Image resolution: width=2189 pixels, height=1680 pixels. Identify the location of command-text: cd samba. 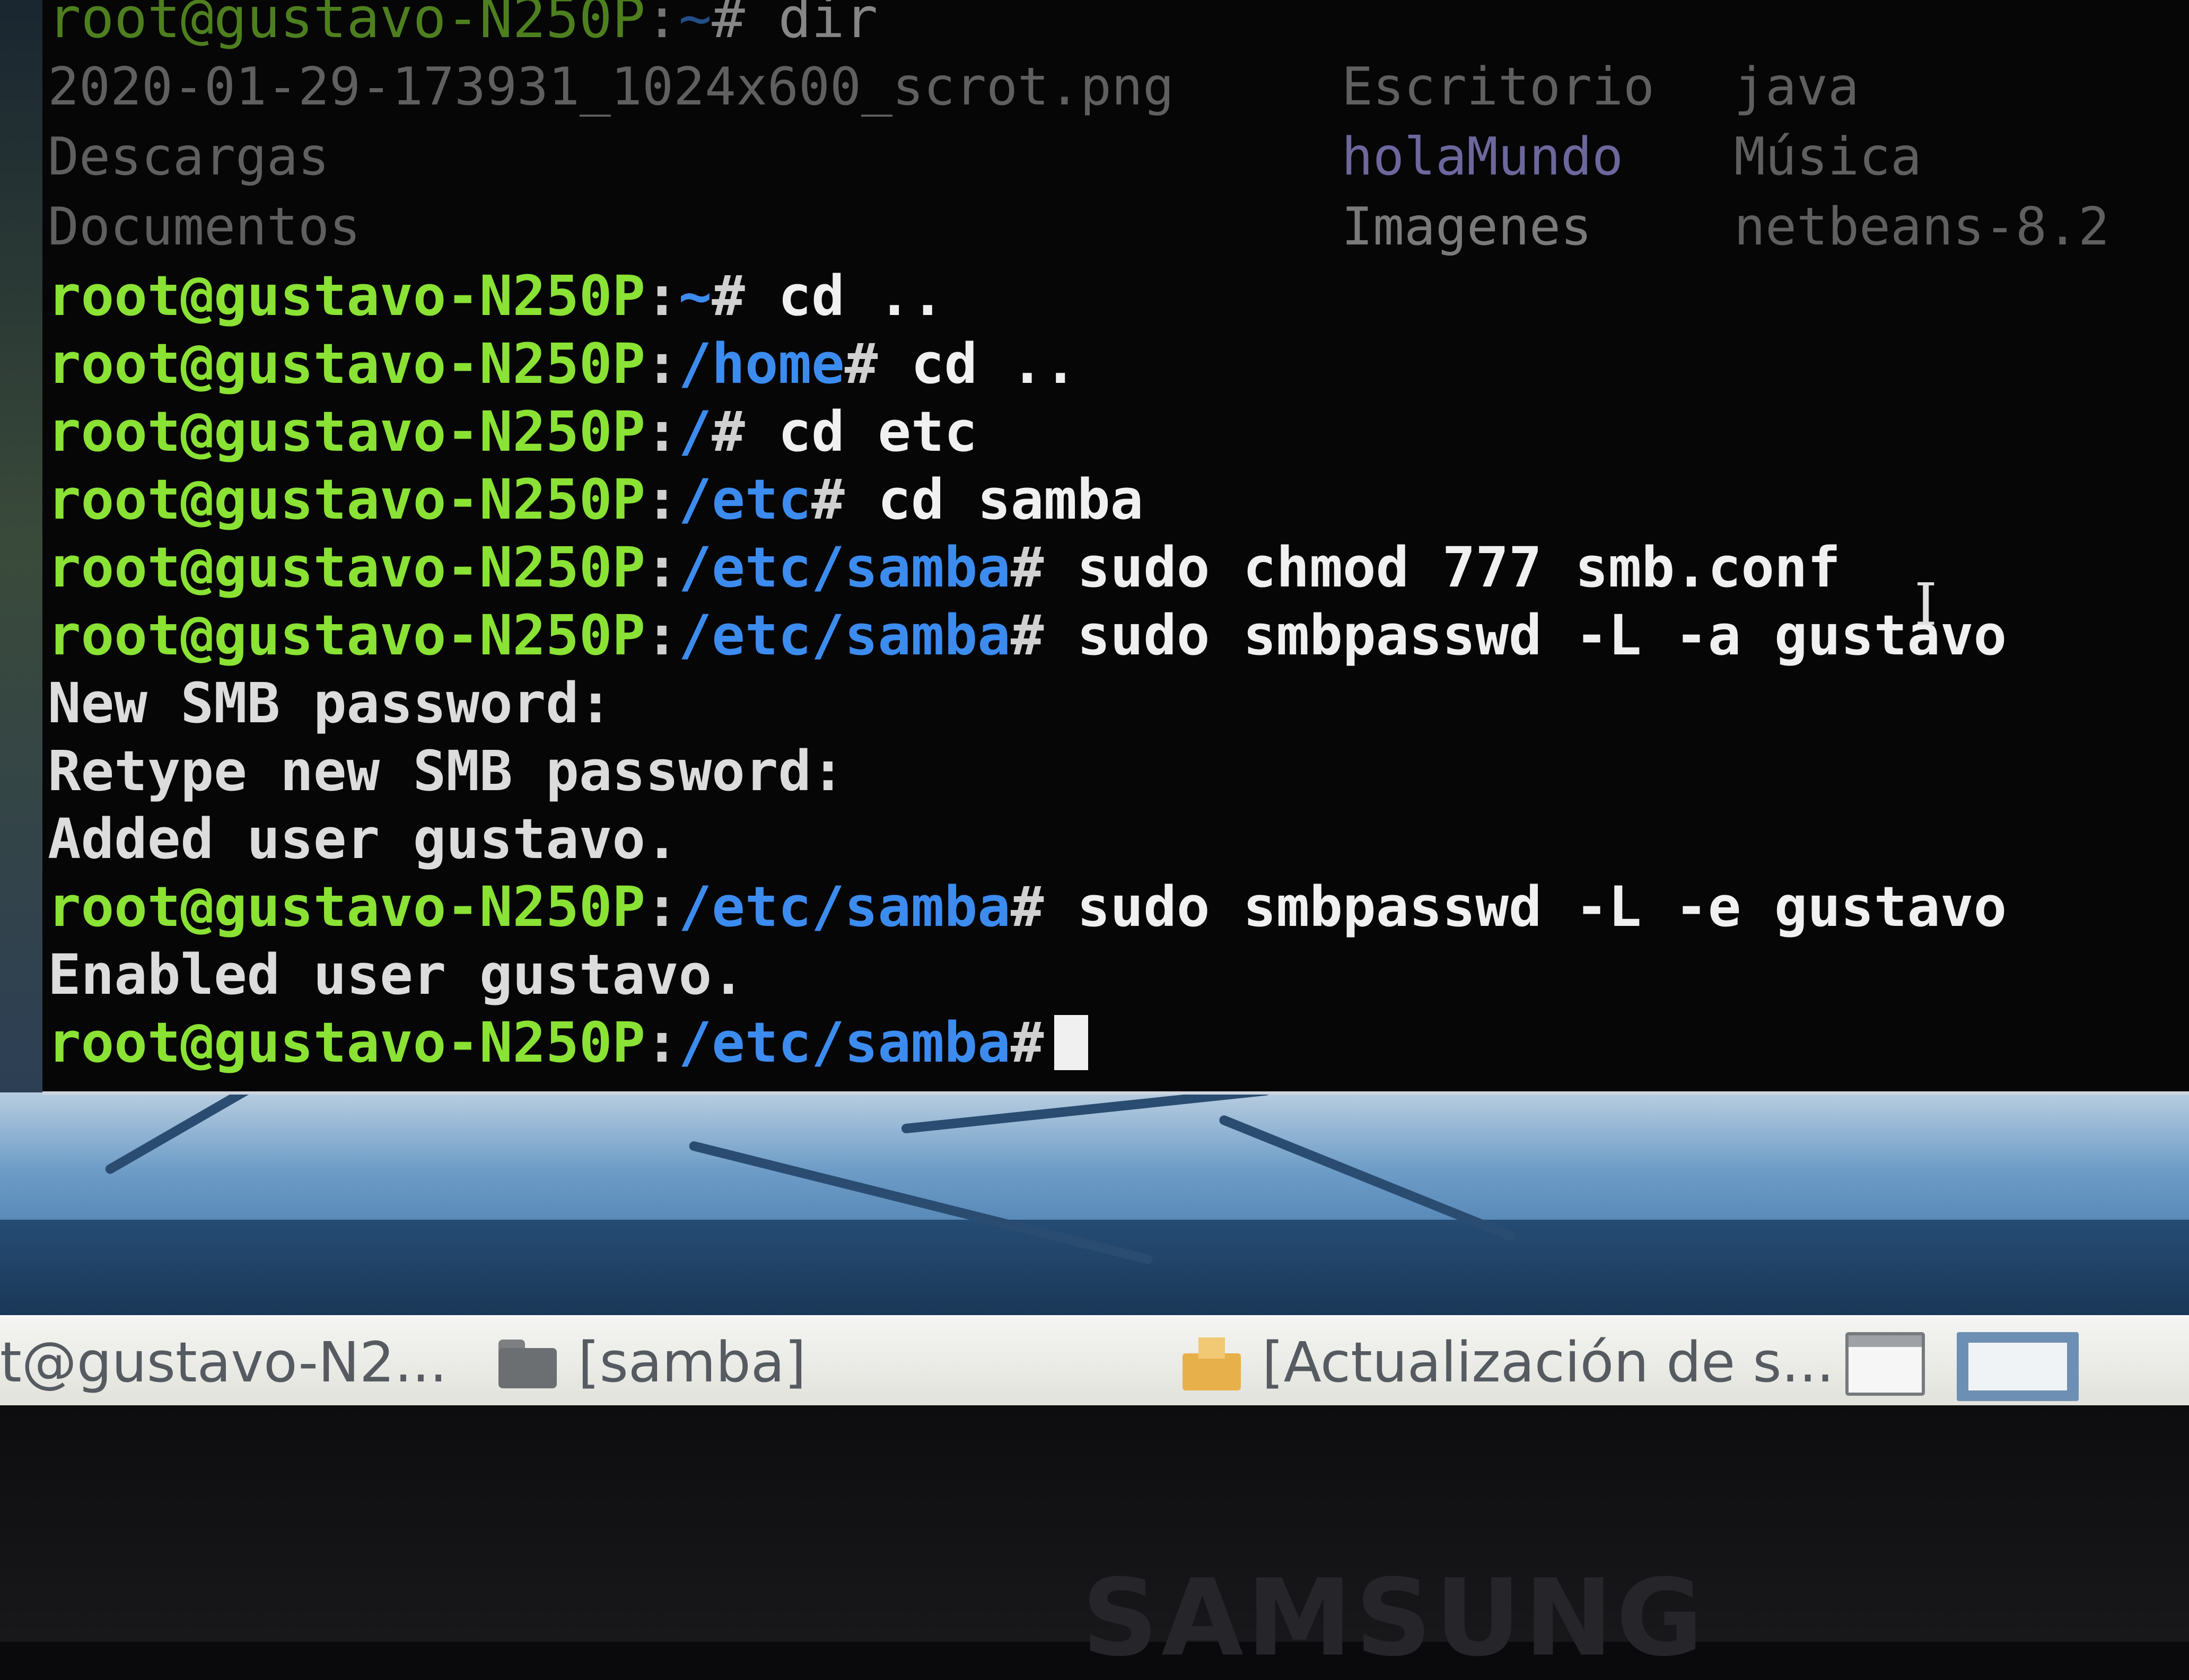
(994, 499).